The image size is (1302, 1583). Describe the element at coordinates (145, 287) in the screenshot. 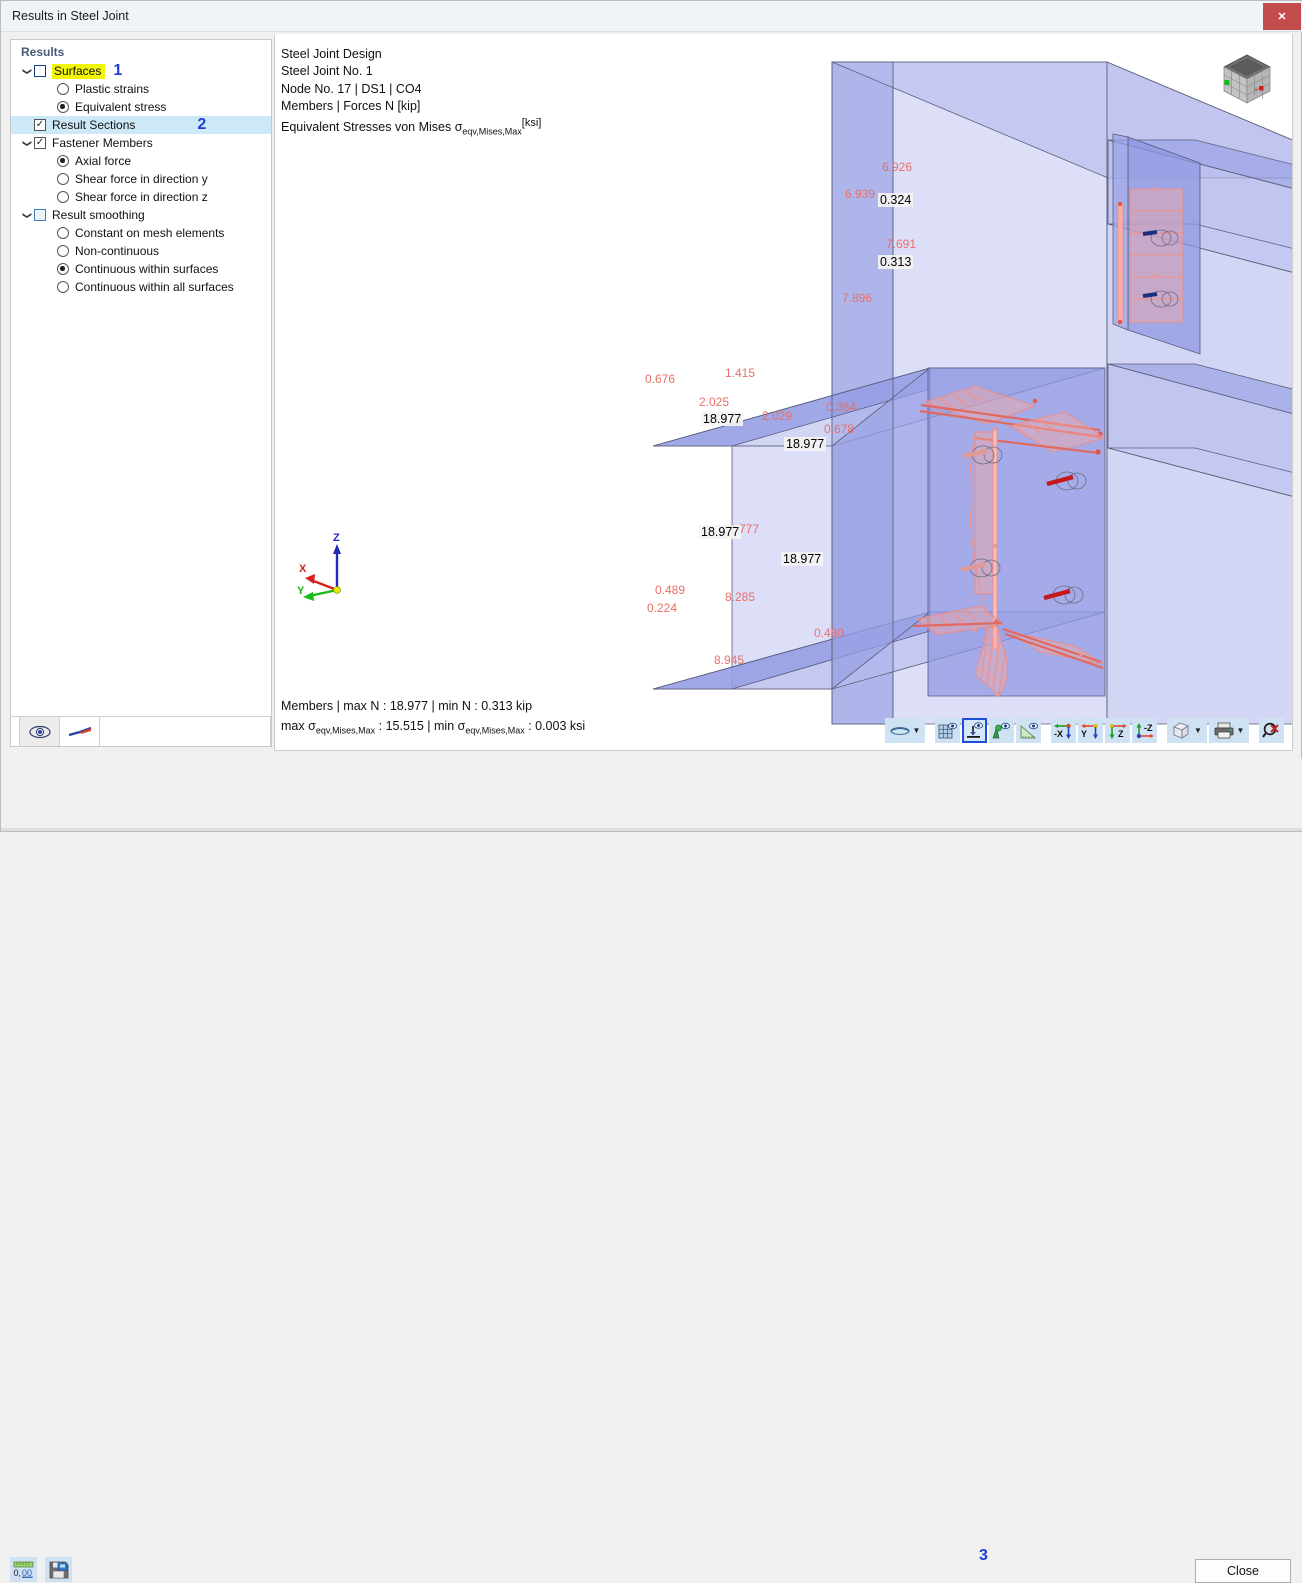

I see `tree-item-content: Continuous within all surfaces` at that location.